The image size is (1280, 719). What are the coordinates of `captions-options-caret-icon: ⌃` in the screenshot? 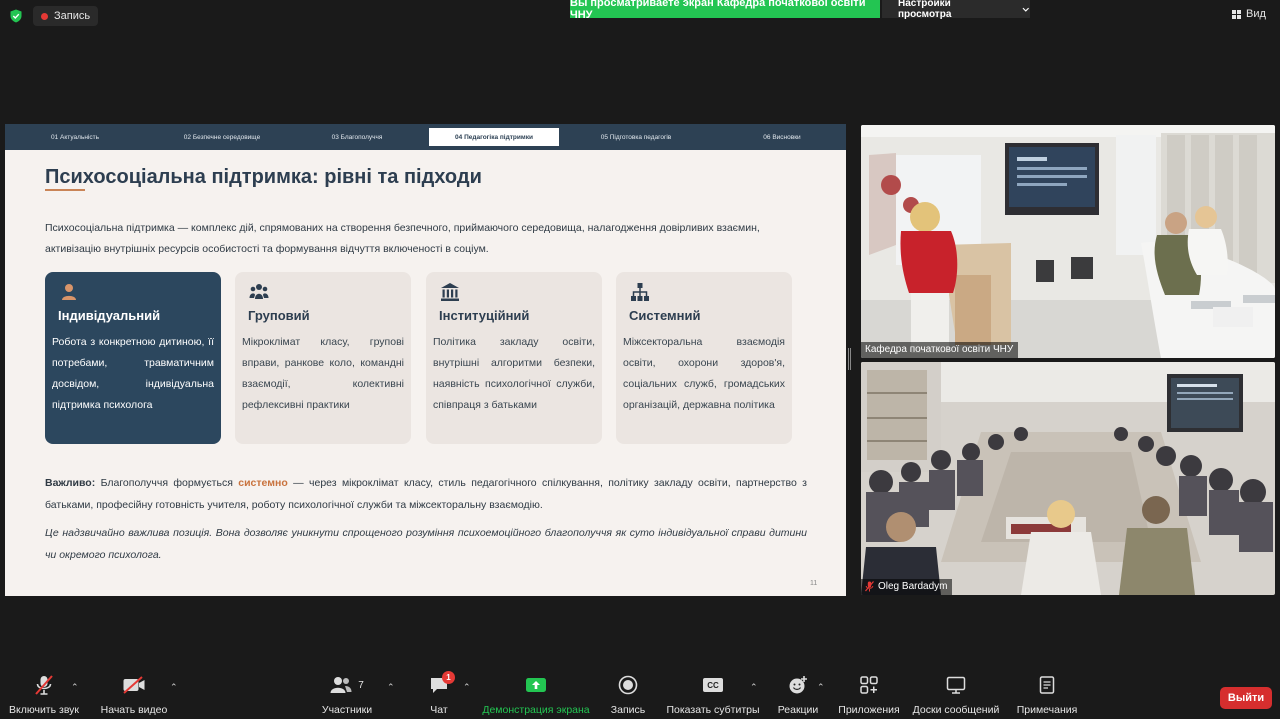 It's located at (754, 687).